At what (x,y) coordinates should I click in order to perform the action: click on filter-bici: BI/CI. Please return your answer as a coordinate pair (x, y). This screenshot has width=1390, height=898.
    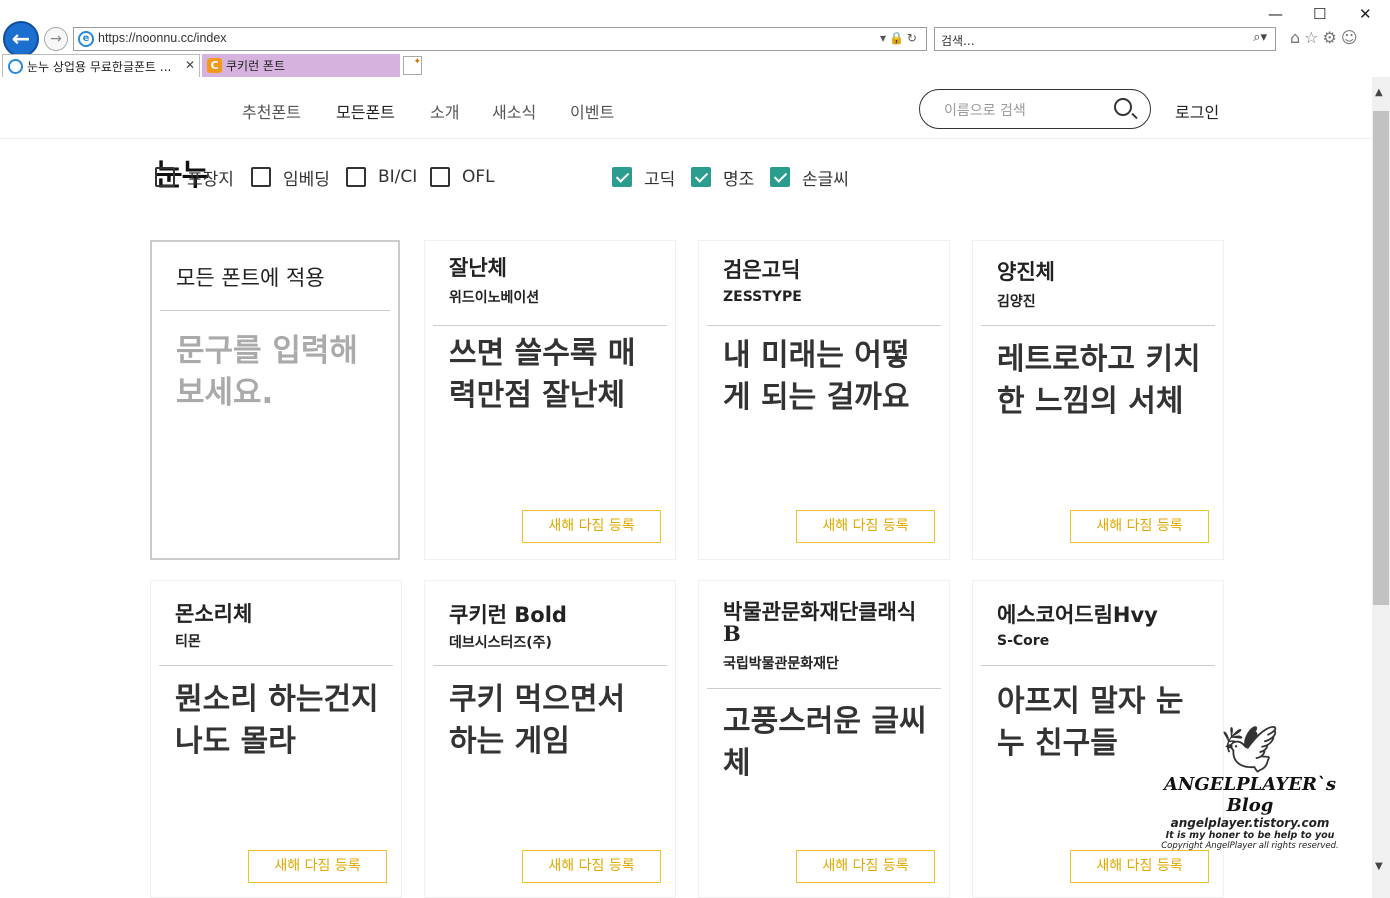
    Looking at the image, I should click on (381, 177).